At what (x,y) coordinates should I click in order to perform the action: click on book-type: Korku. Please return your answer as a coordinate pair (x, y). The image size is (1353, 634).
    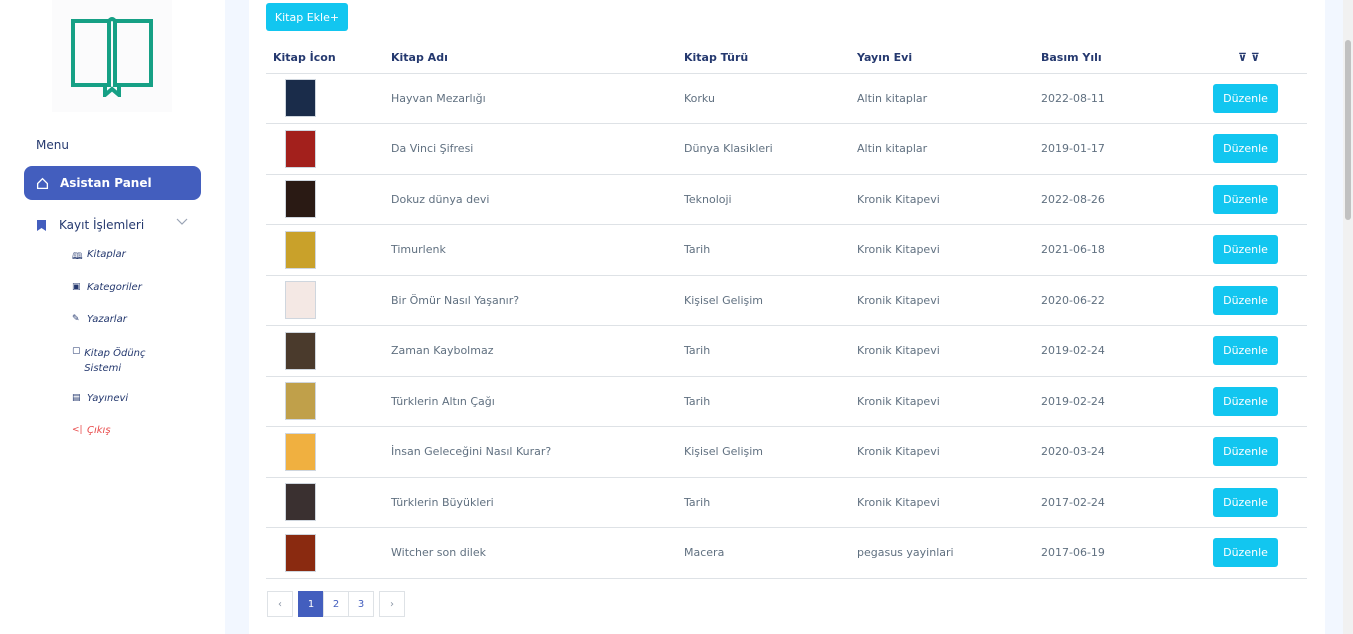
    Looking at the image, I should click on (763, 98).